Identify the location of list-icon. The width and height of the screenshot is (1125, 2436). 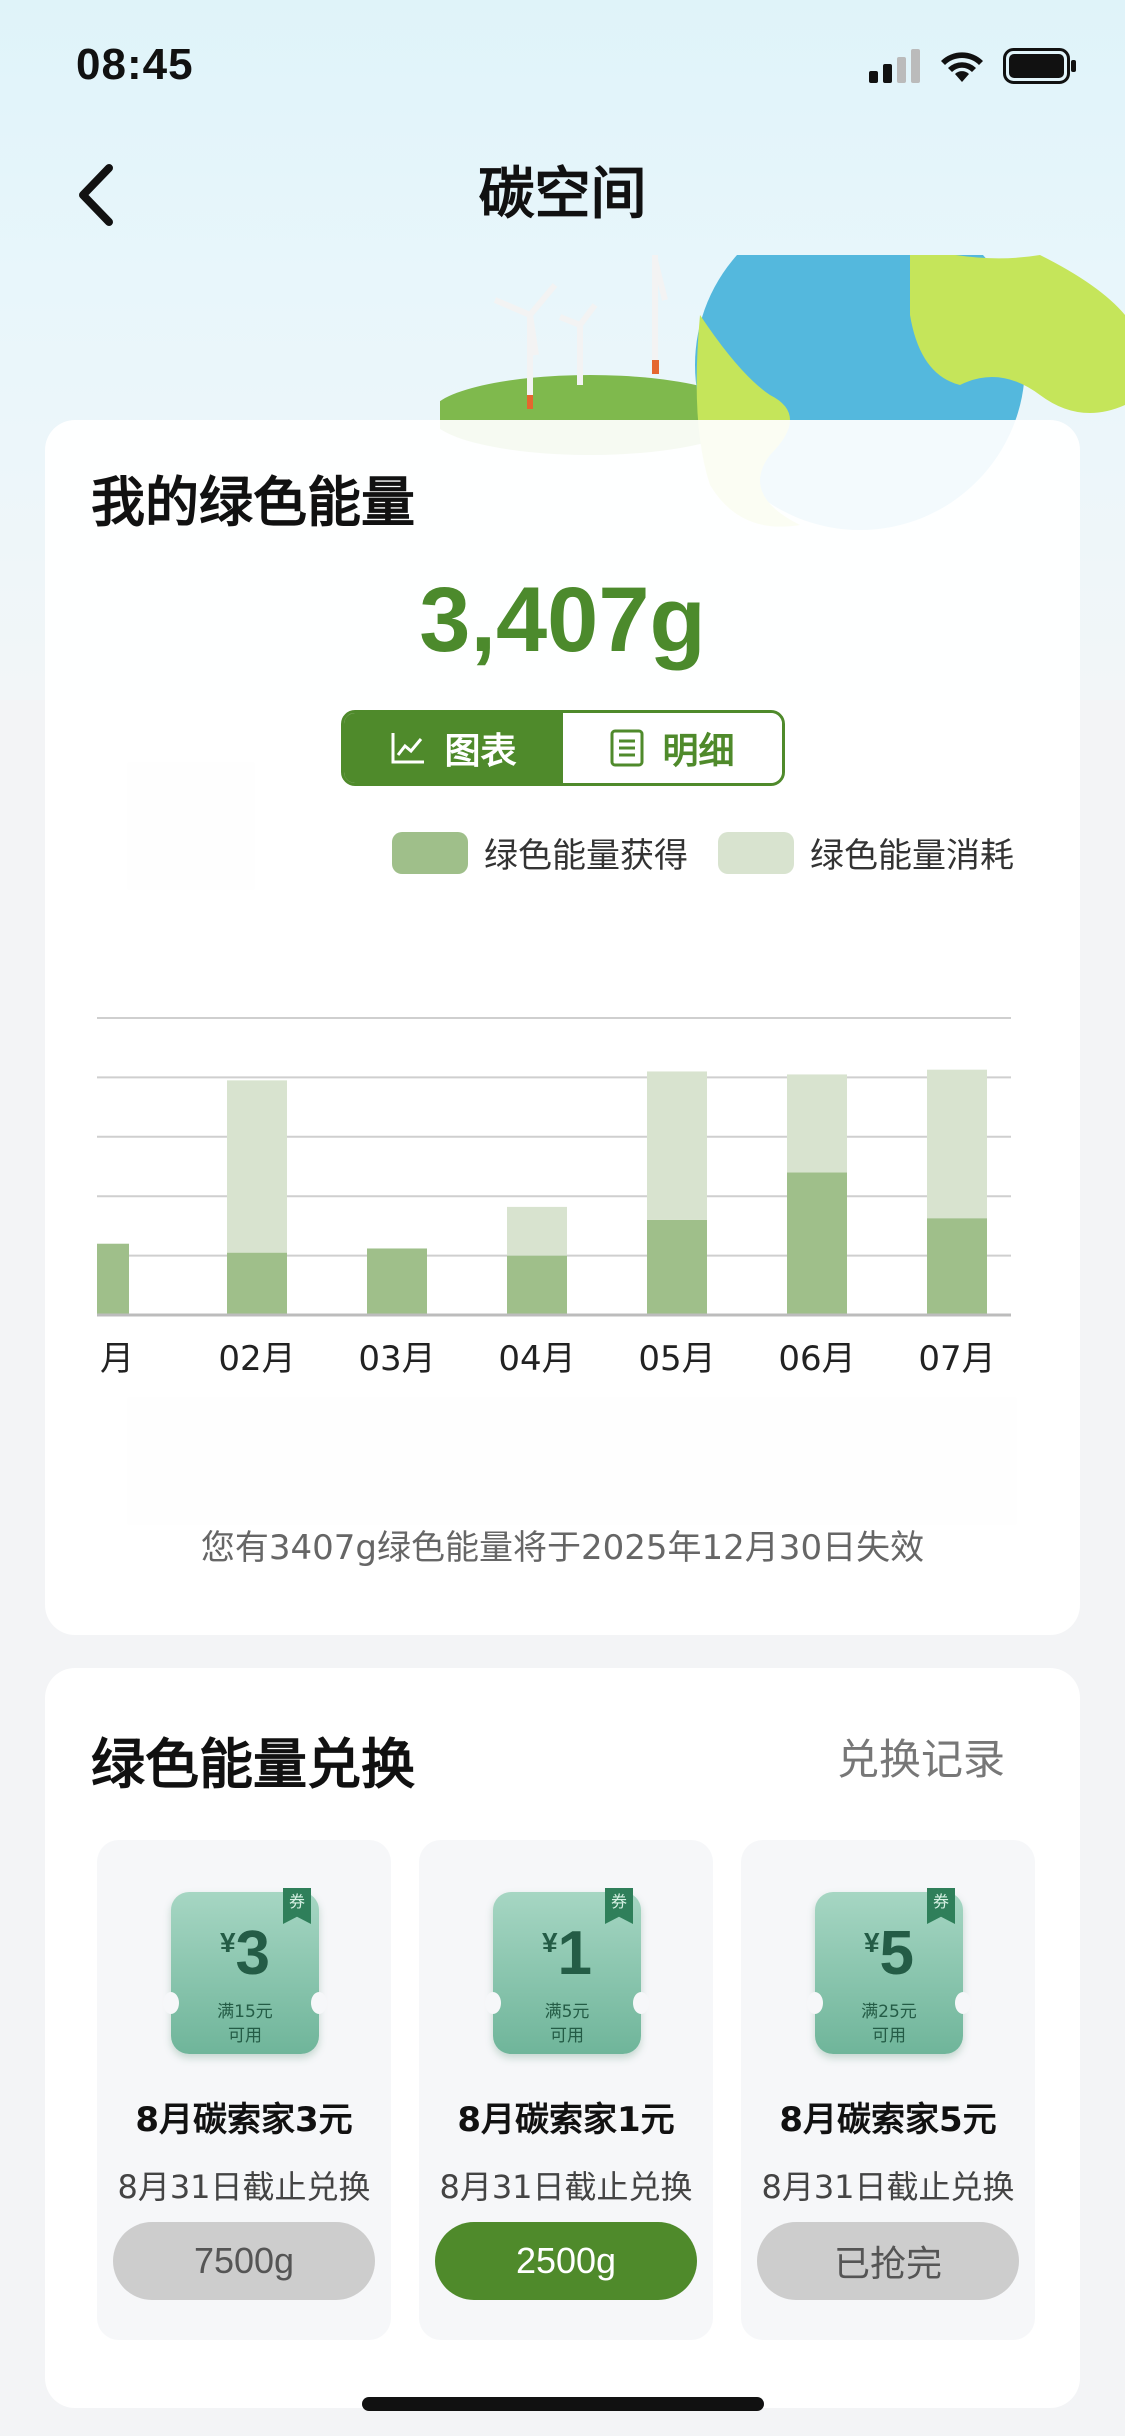
(627, 748).